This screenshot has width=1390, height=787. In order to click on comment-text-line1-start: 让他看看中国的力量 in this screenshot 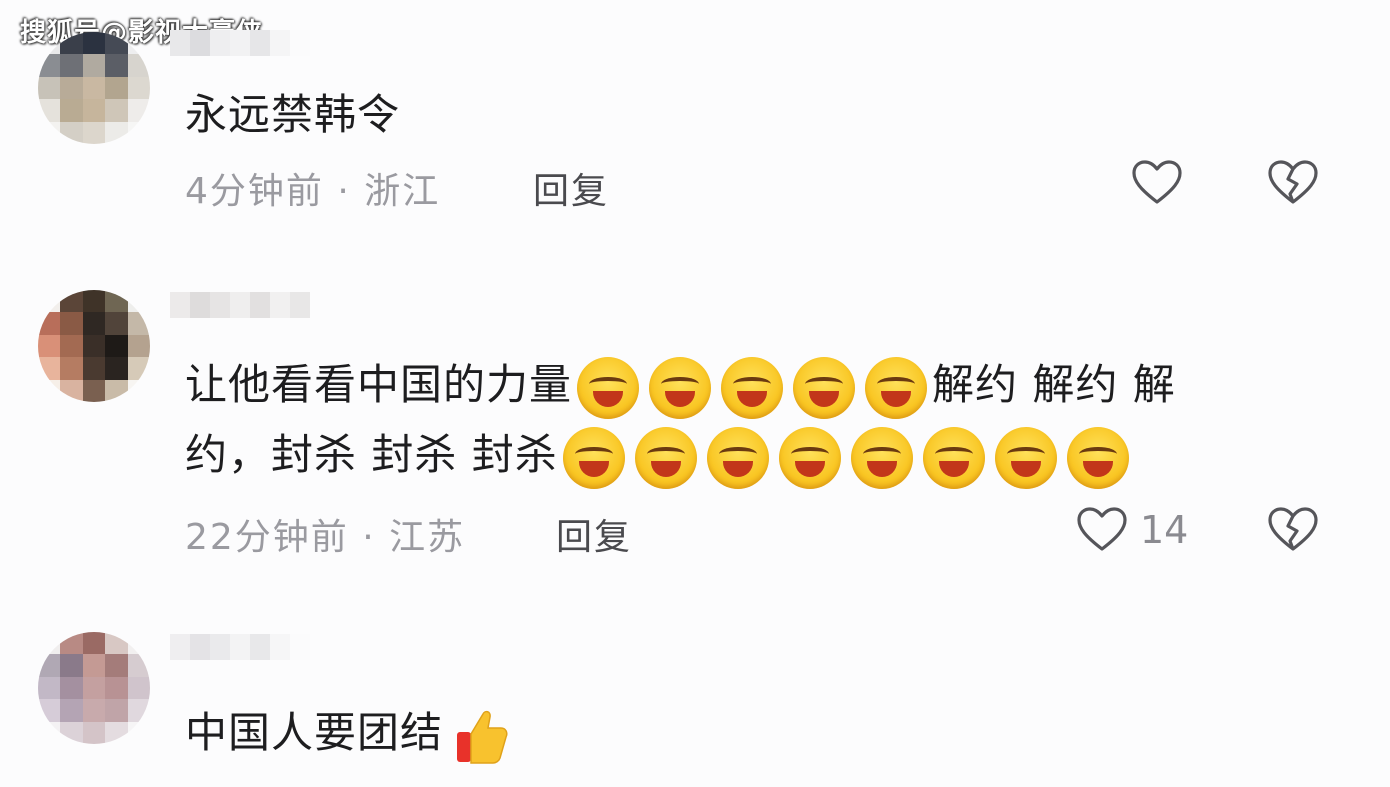, I will do `click(379, 384)`.